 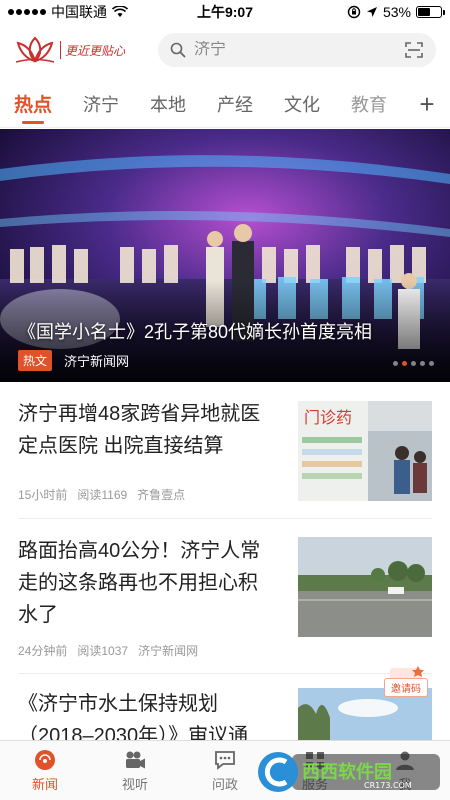 What do you see at coordinates (168, 103) in the screenshot?
I see `tab-local: 本地` at bounding box center [168, 103].